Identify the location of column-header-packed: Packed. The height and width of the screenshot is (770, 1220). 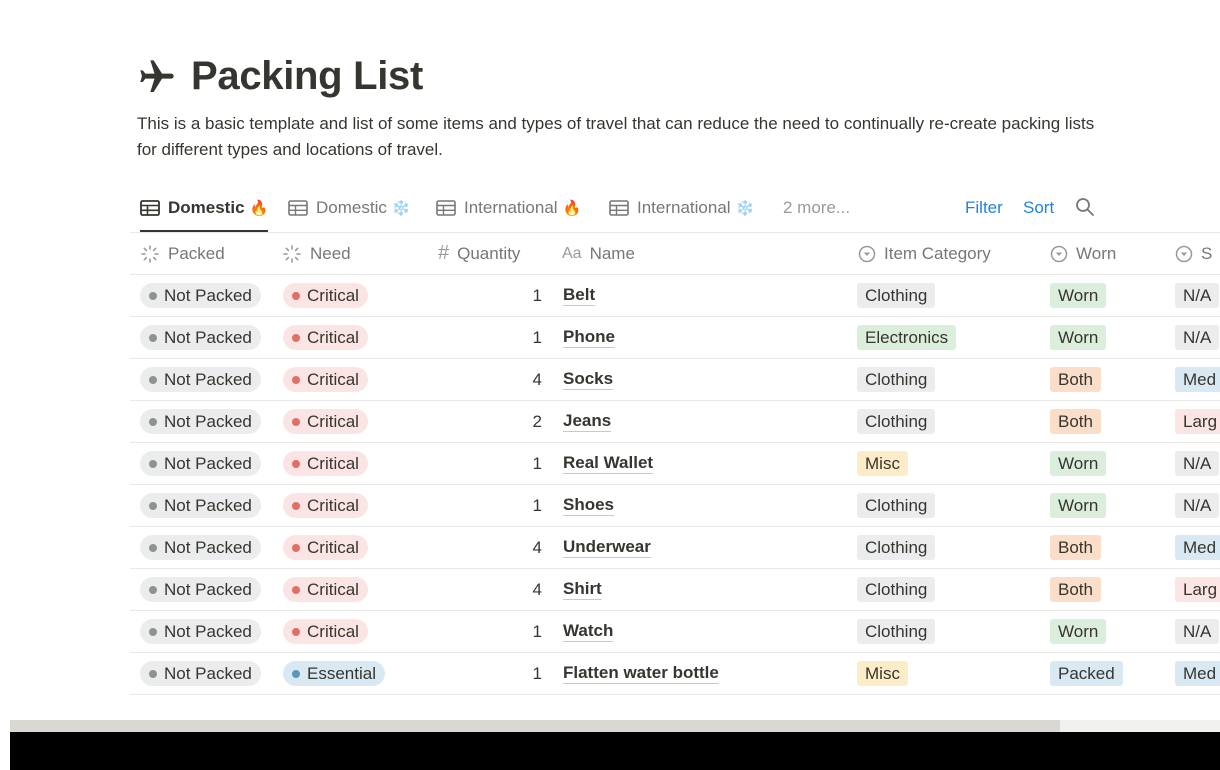
(182, 253).